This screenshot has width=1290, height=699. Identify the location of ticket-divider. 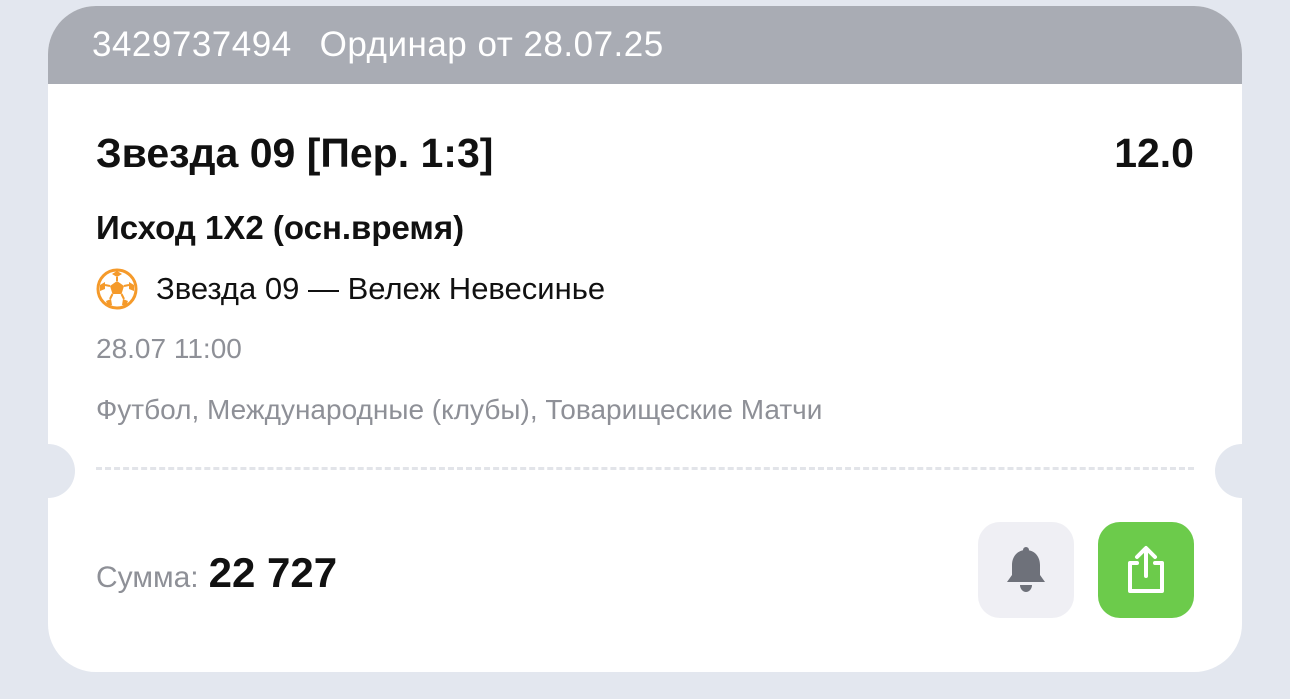
(645, 468).